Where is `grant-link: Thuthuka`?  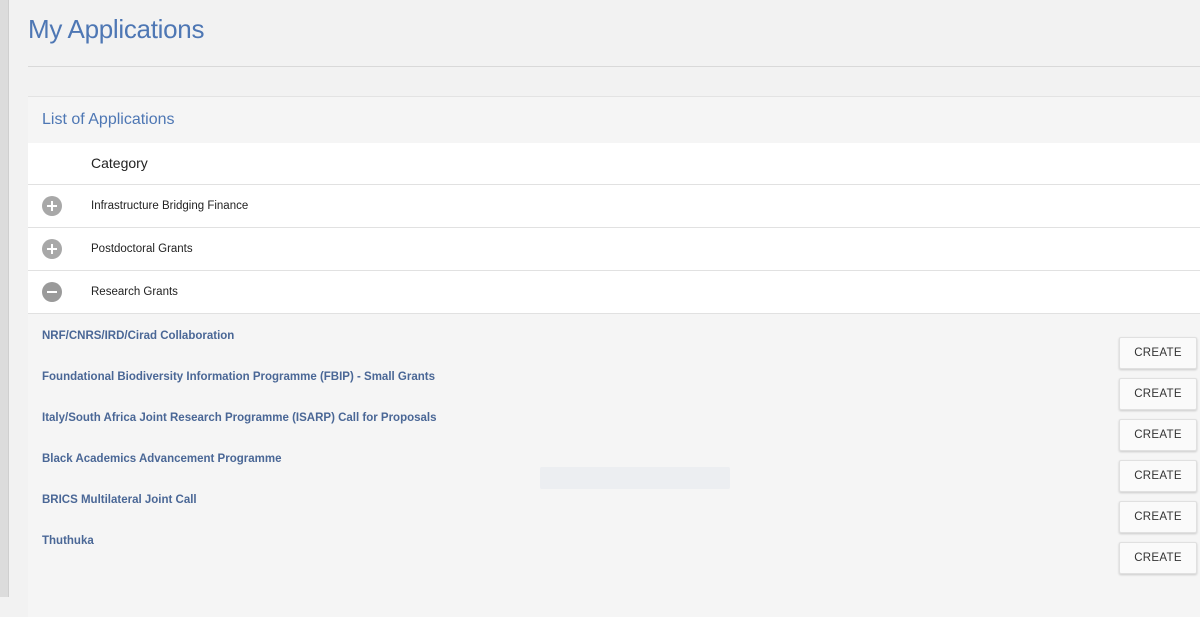 grant-link: Thuthuka is located at coordinates (68, 541).